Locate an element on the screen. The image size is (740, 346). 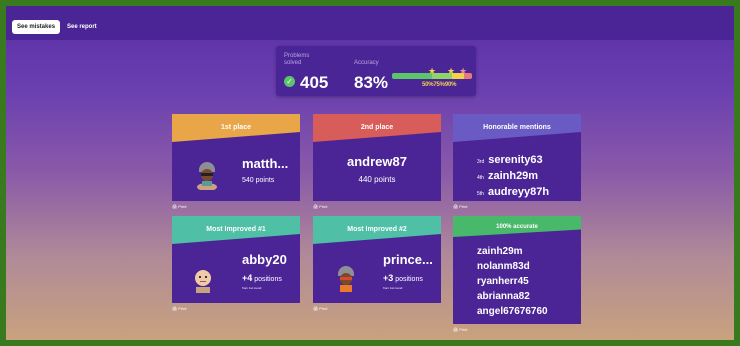
card-heading: 1st place is located at coordinates (236, 127).